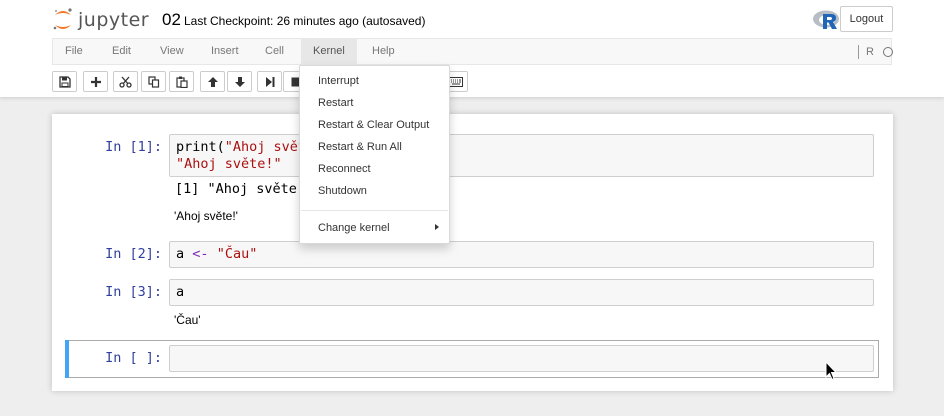 The width and height of the screenshot is (944, 416). Describe the element at coordinates (521, 155) in the screenshot. I see `cell-1-input: print("Ahoj svět "Ahoj světe!"` at that location.